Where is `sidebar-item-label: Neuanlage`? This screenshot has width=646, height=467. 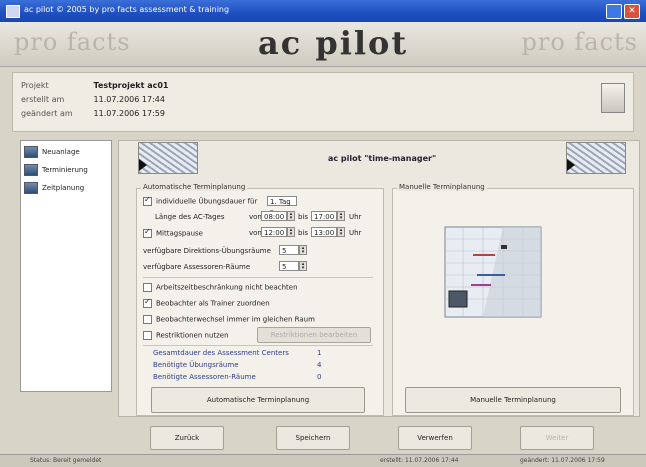
sidebar-item-label: Neuanlage is located at coordinates (61, 152).